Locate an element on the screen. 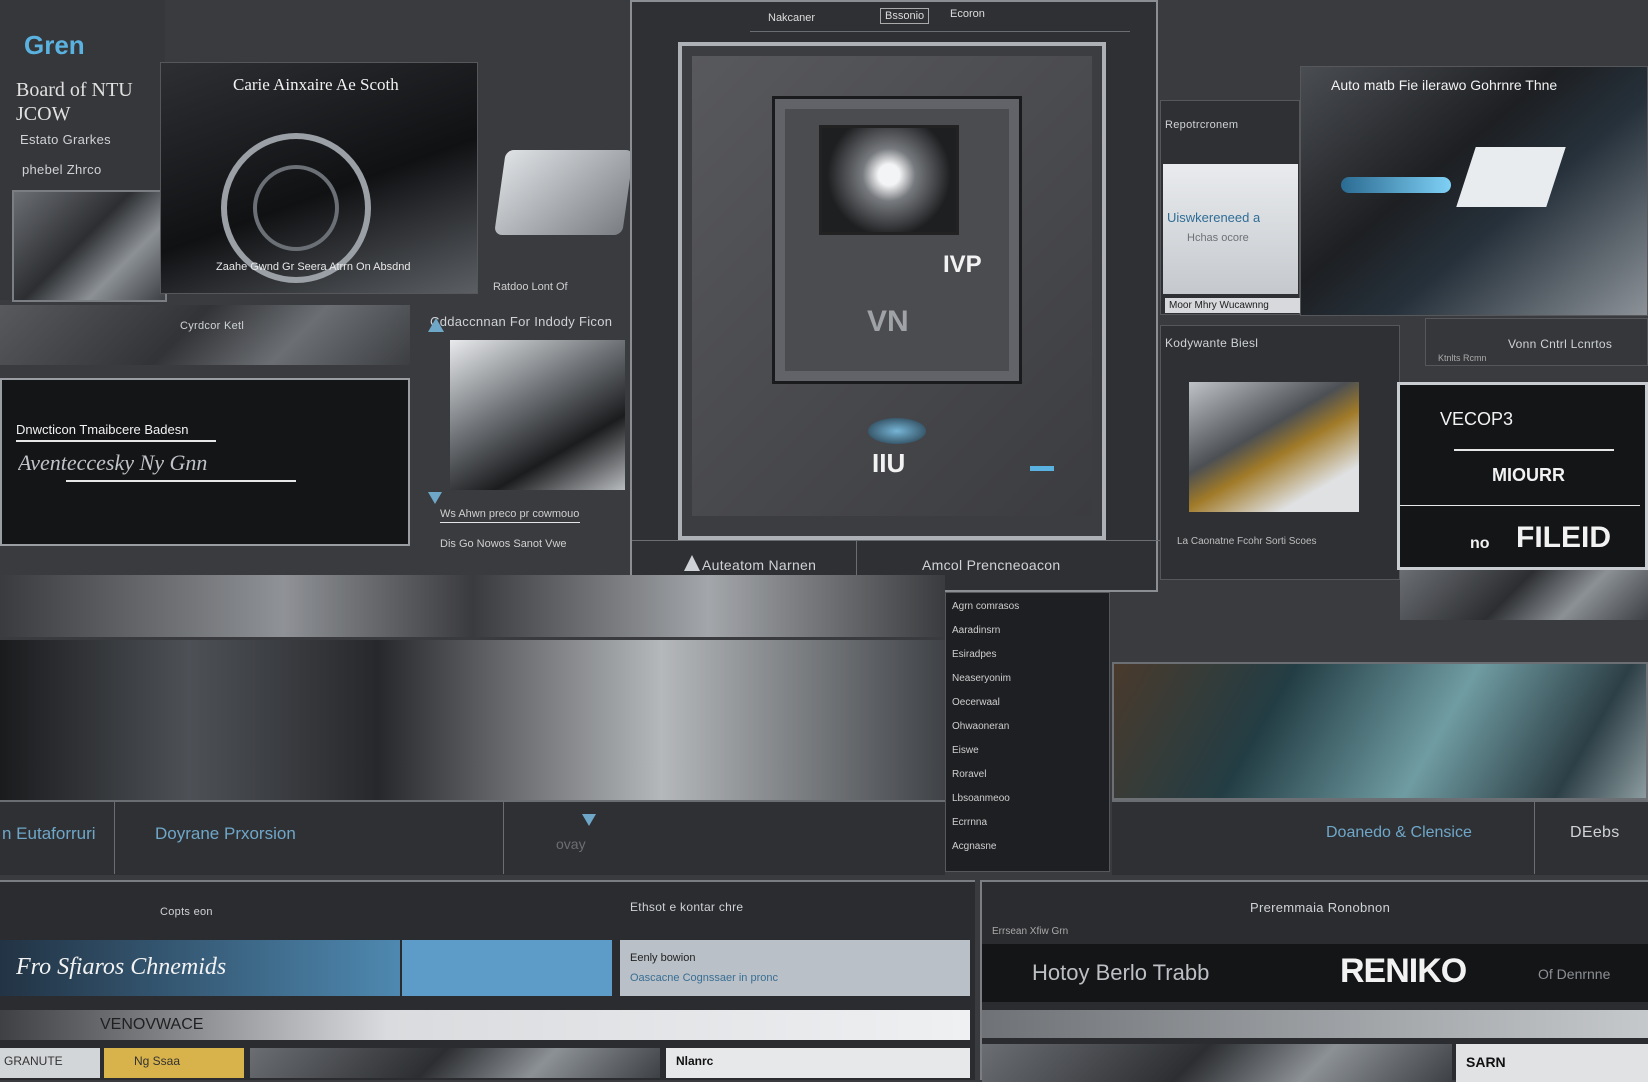  industrial-photo-panel: Auto matb Fie ilerawo Gohrnre Thne is located at coordinates (1474, 191).